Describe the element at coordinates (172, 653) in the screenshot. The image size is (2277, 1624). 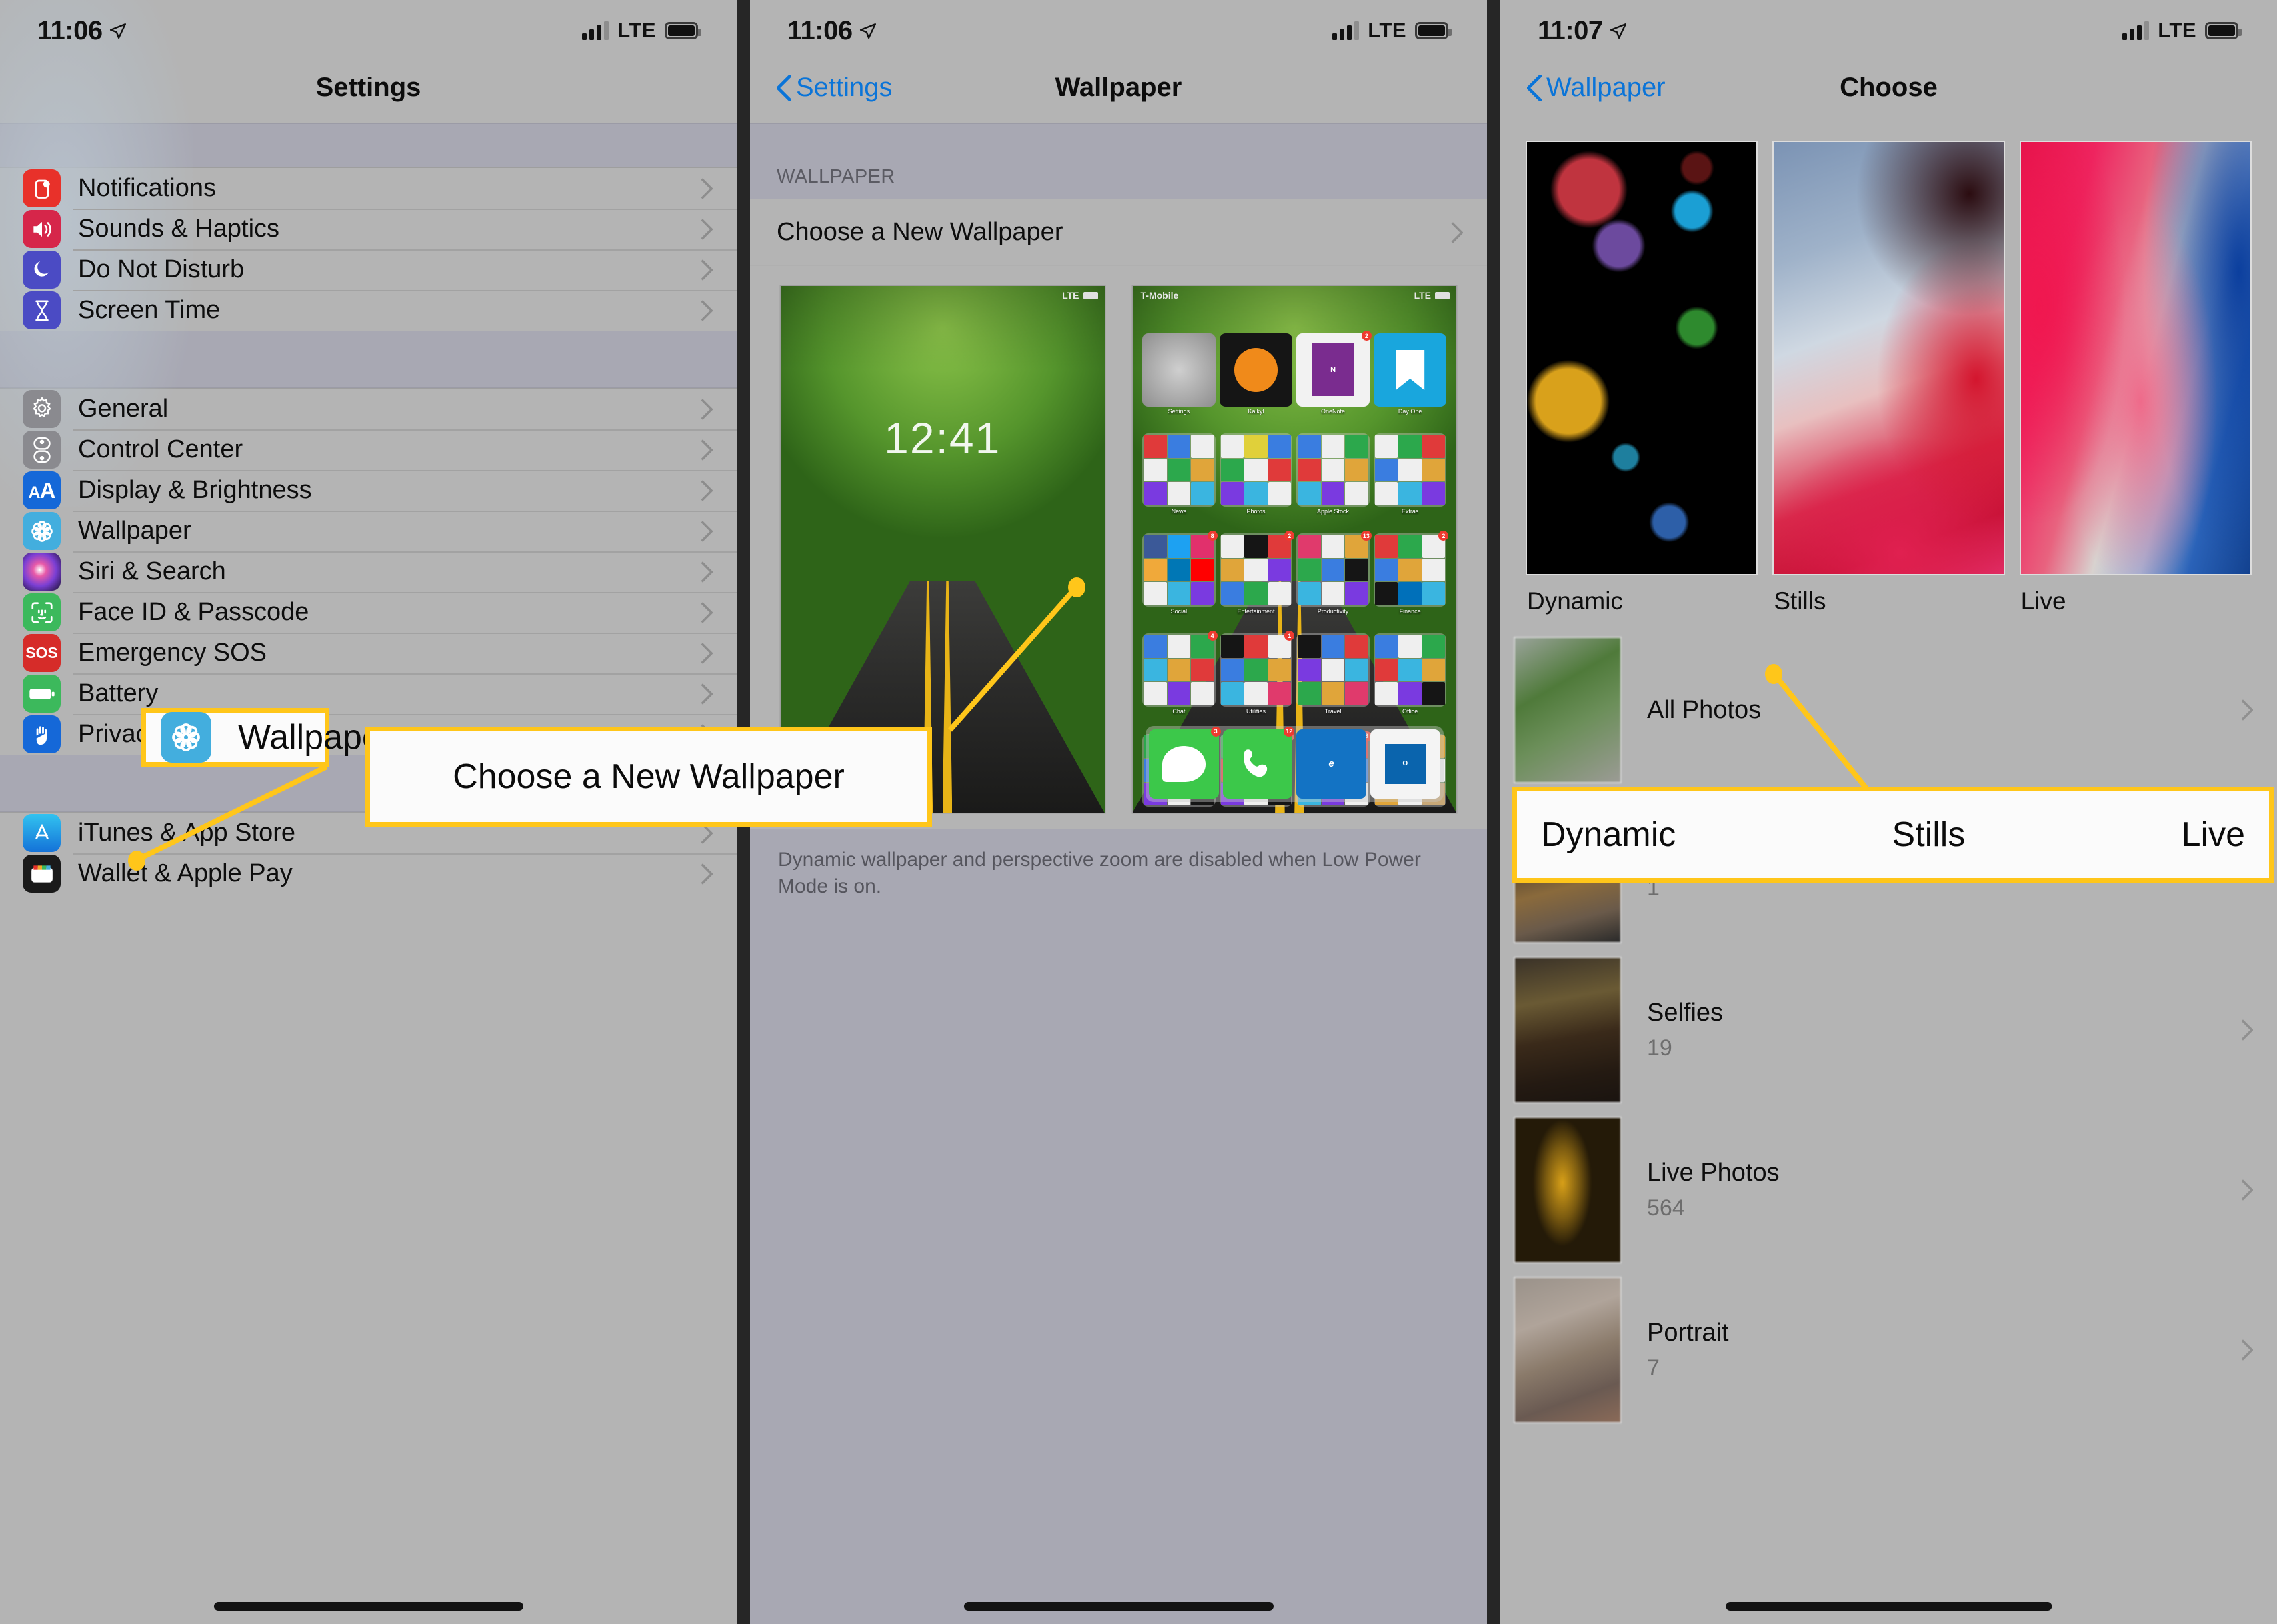
I see `row-label: Emergency SOS` at that location.